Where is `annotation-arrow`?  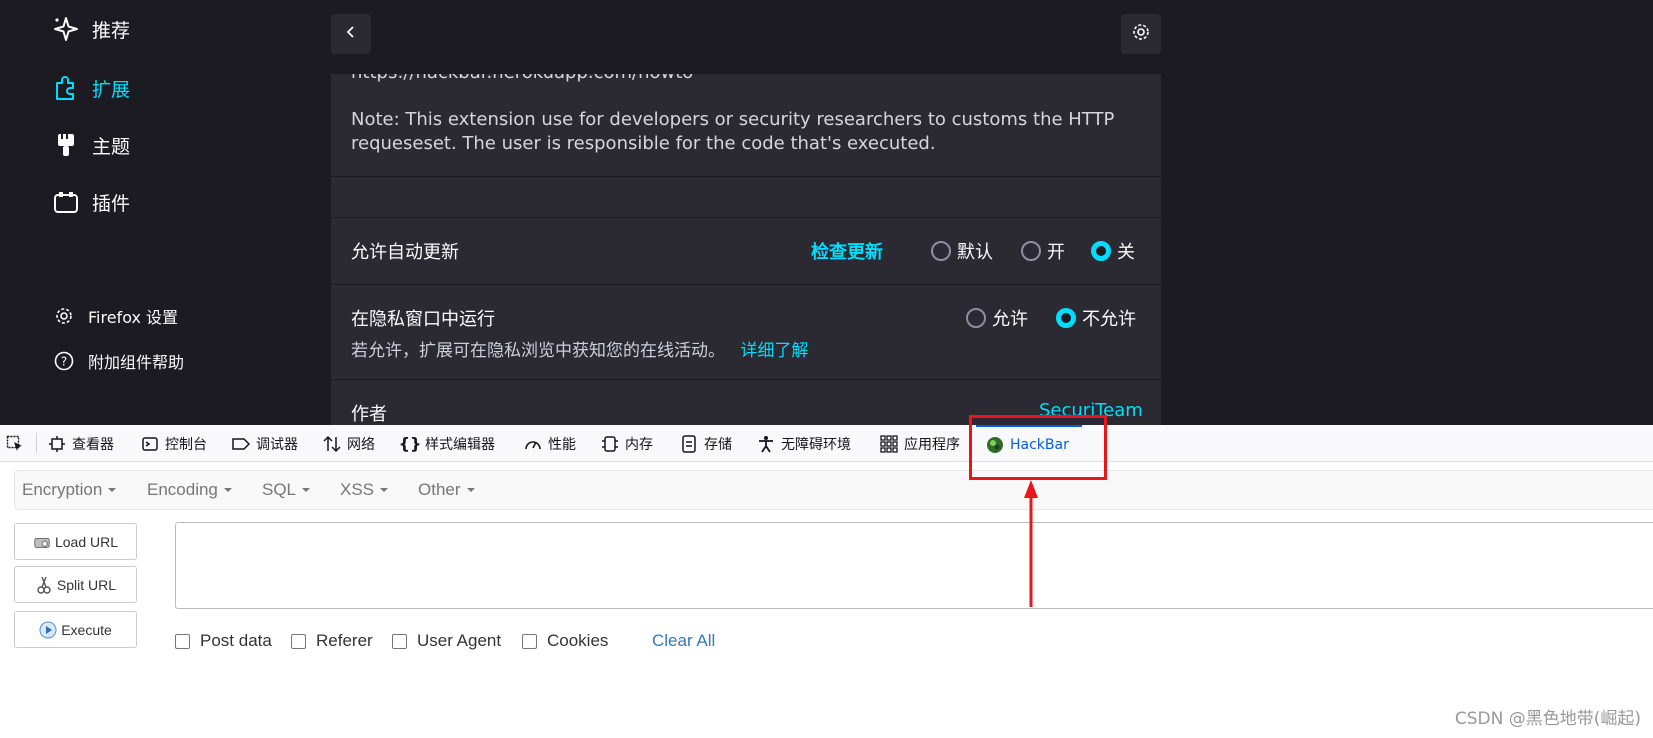 annotation-arrow is located at coordinates (1031, 543).